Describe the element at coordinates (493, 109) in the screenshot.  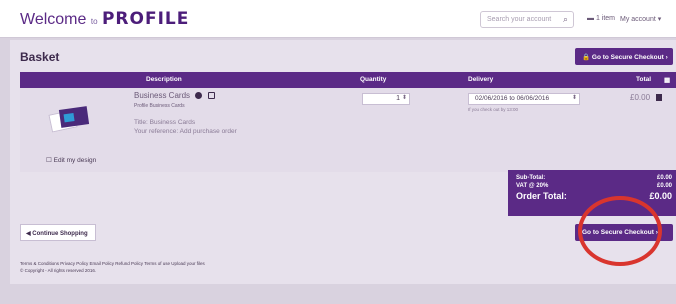
I see `delivery-note: If you check out by 13:00` at that location.